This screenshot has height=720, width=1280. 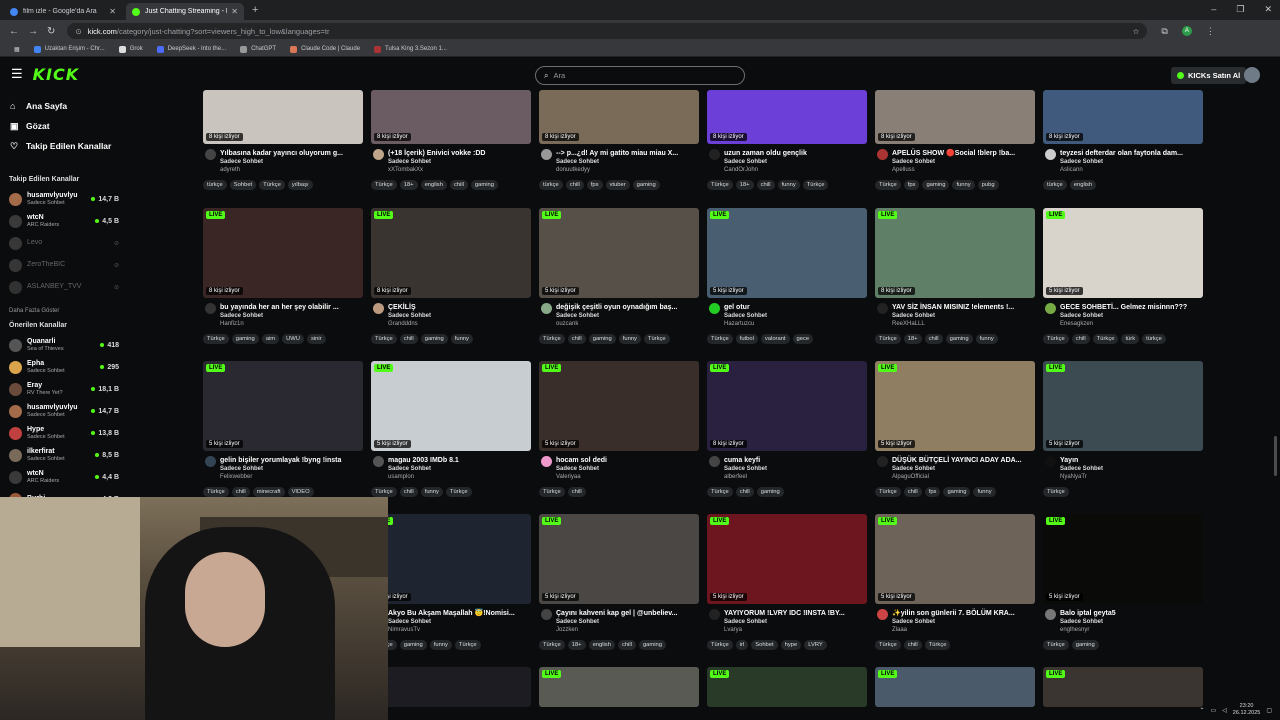 What do you see at coordinates (742, 645) in the screenshot?
I see `tag-chip: irl` at bounding box center [742, 645].